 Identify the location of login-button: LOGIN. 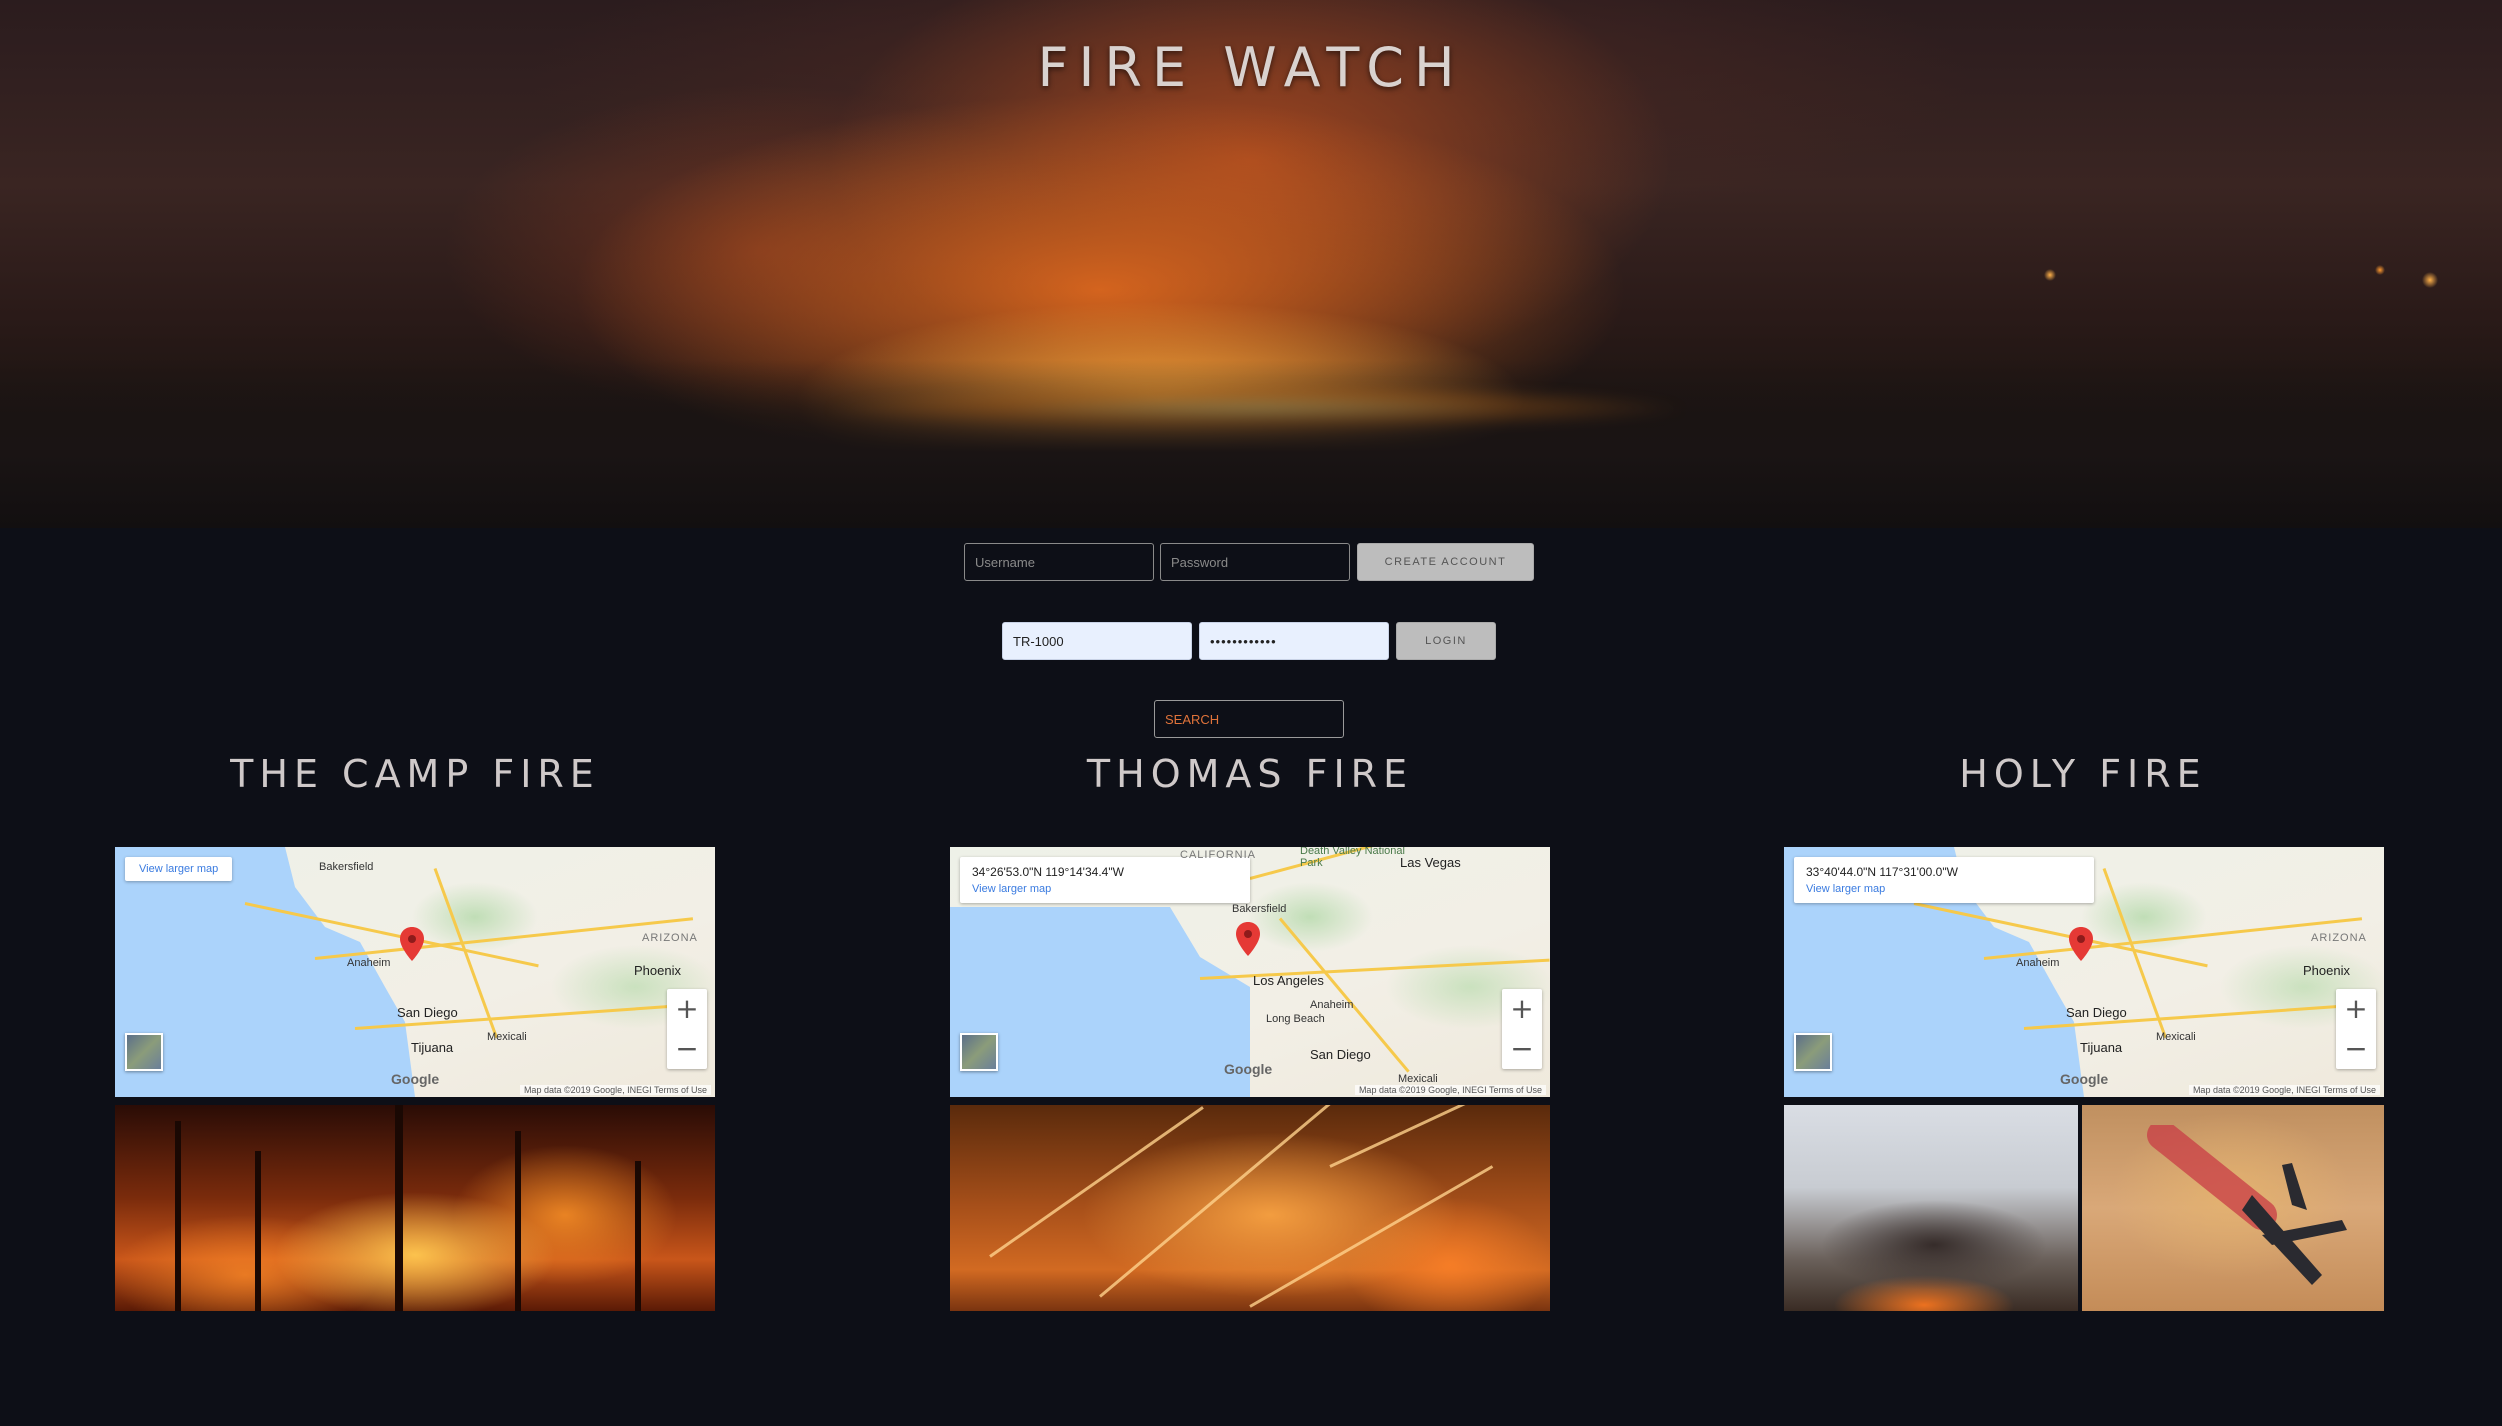
(1446, 641).